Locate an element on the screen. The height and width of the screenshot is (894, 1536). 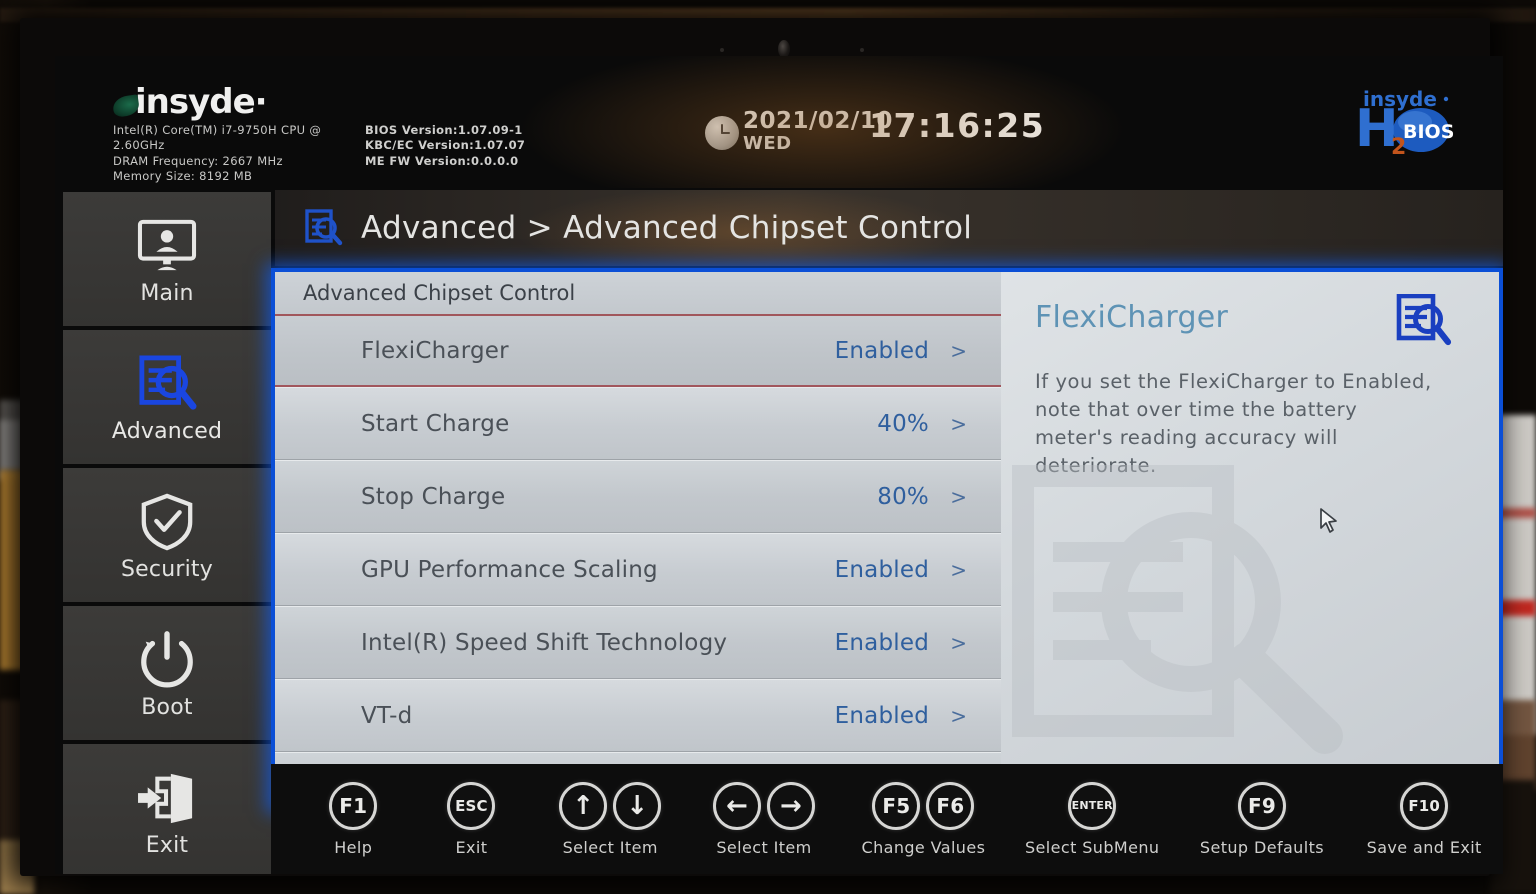
setting-row-vt-d: VT-d Enabled > is located at coordinates (638, 715).